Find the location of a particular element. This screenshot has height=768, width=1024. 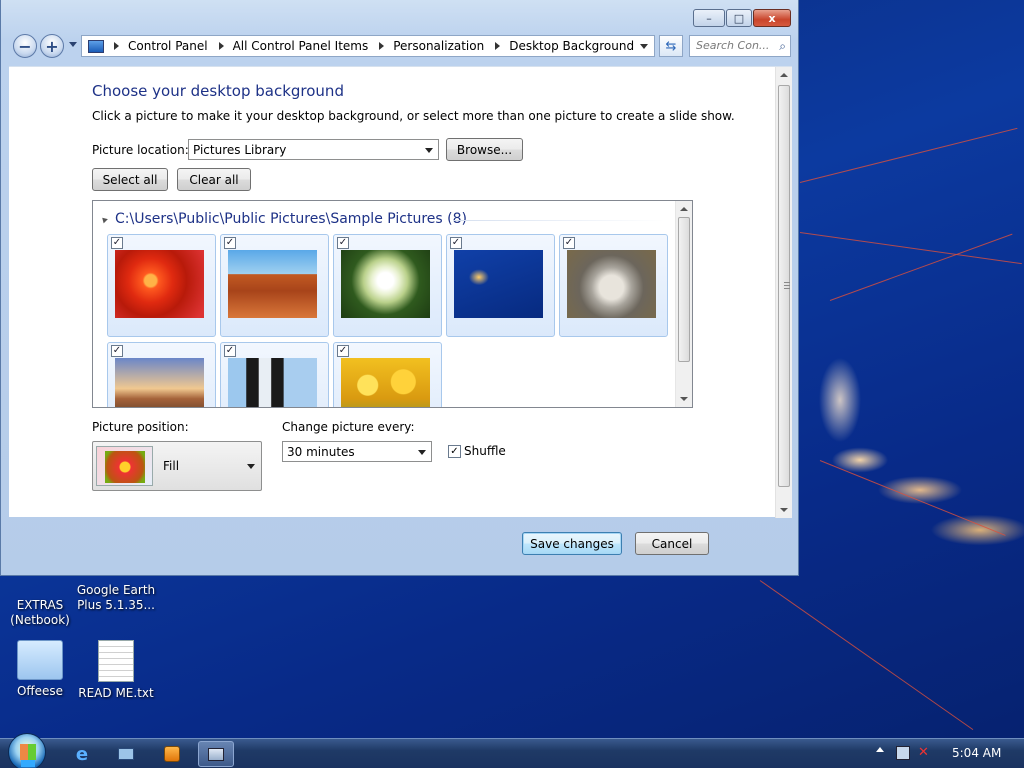

search-icon: ⌕ is located at coordinates (782, 46).